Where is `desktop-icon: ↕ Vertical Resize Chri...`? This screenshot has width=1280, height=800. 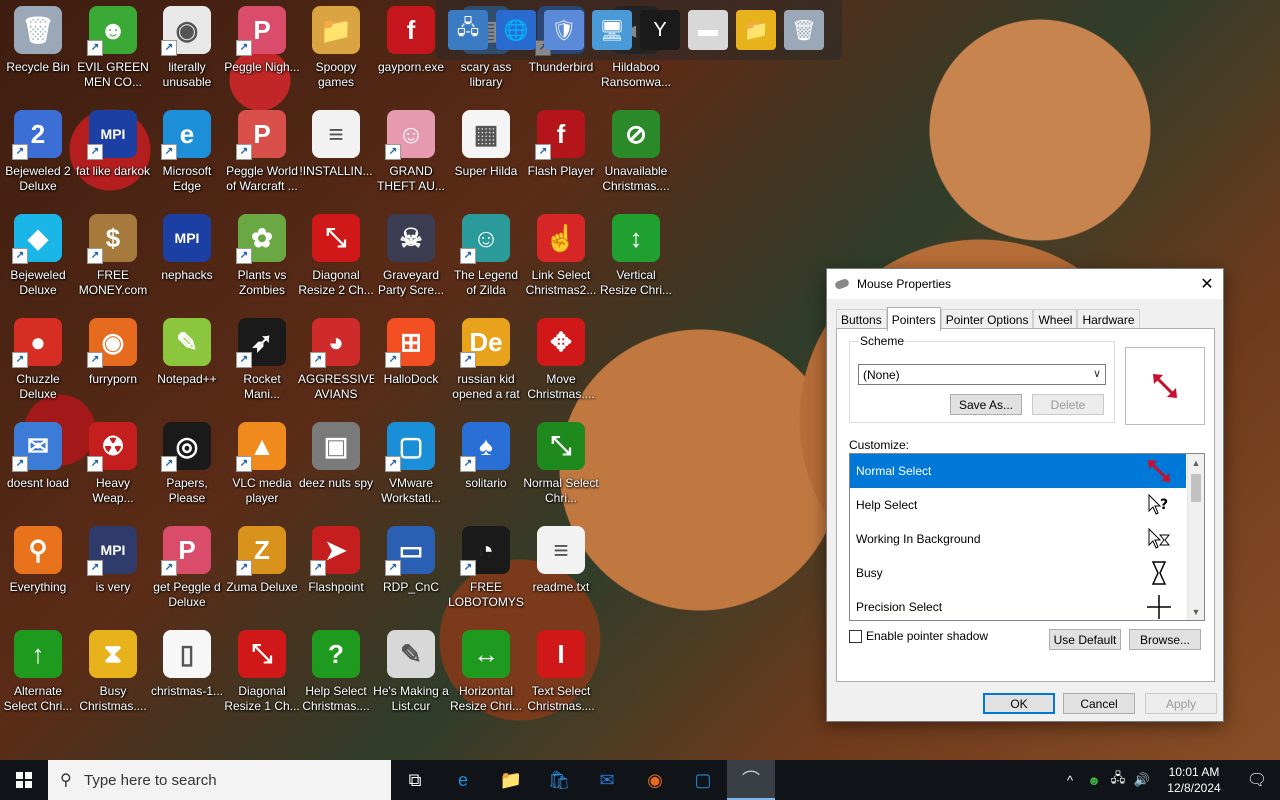
desktop-icon: ↕ Vertical Resize Chri... is located at coordinates (636, 258).